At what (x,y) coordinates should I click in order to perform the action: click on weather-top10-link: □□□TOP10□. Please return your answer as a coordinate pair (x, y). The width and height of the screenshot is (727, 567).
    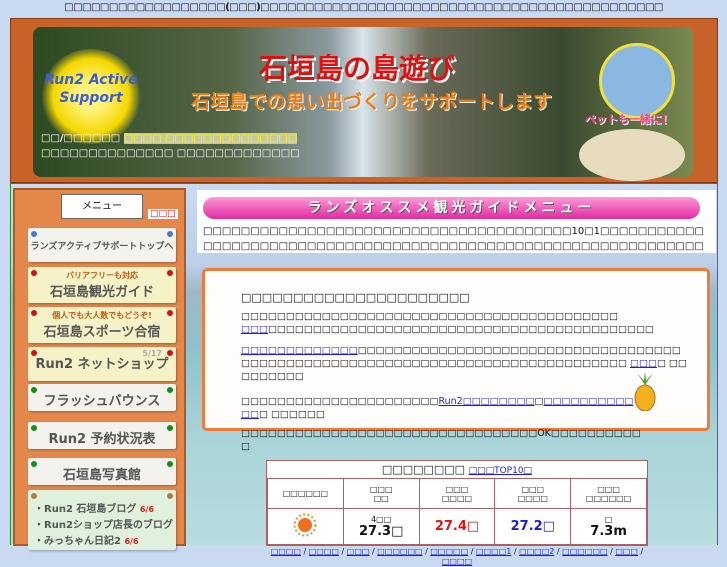
    Looking at the image, I should click on (500, 471).